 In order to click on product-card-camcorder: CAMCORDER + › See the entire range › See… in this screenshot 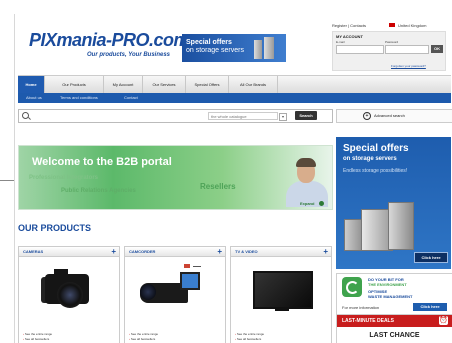, I will do `click(175, 294)`.